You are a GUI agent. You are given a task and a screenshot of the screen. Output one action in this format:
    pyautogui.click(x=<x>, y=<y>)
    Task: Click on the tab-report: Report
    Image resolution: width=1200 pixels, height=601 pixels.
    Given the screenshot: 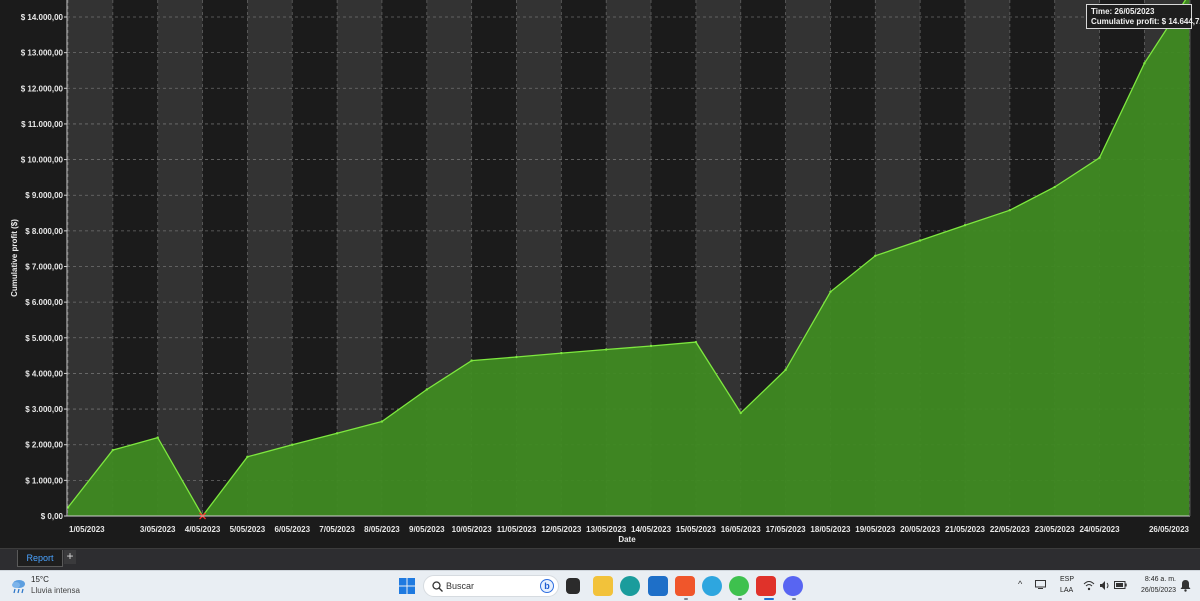 What is the action you would take?
    pyautogui.click(x=40, y=558)
    